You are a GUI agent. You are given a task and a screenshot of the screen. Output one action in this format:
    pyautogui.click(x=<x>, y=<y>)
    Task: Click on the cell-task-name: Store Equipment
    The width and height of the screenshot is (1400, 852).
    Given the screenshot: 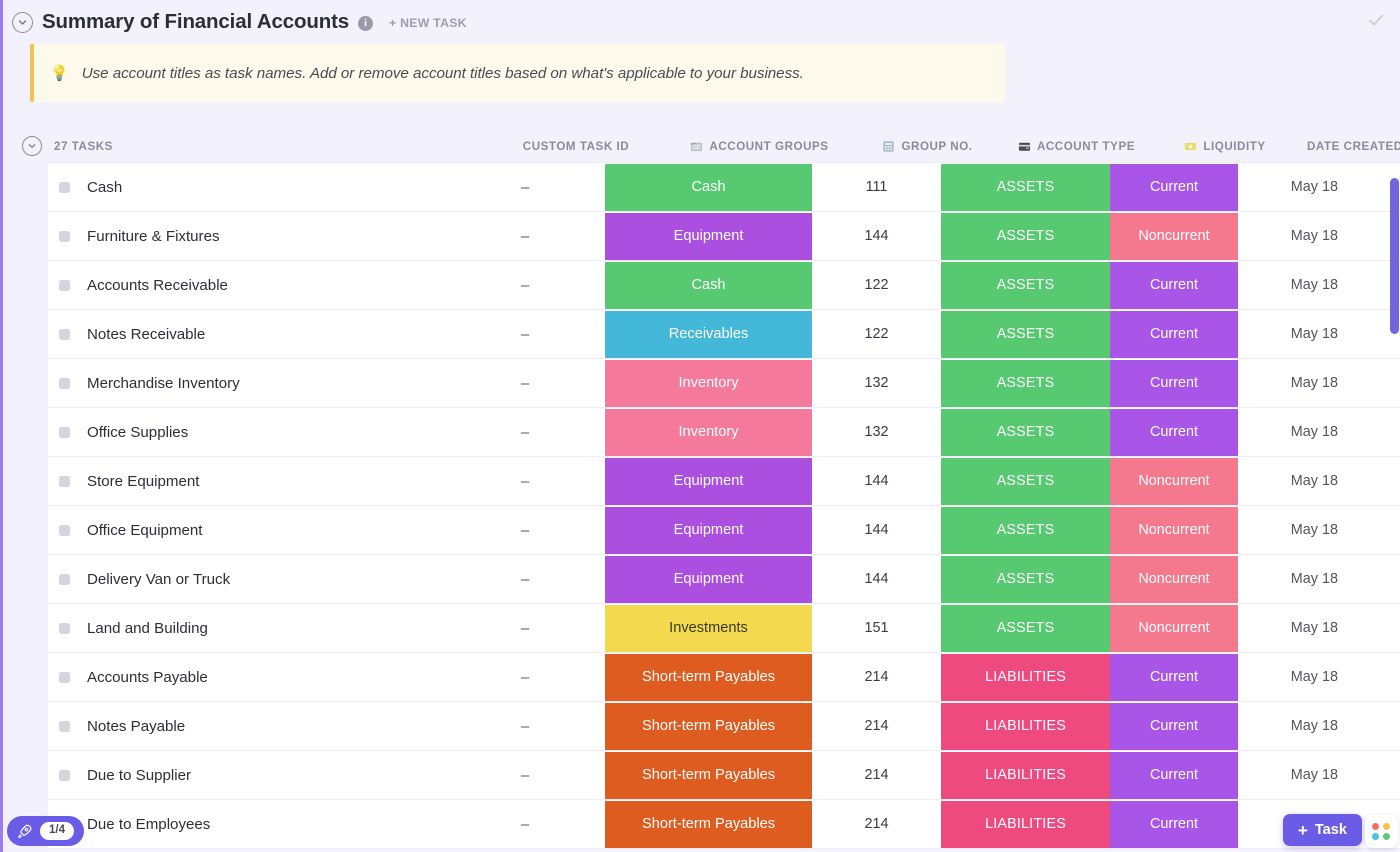 What is the action you would take?
    pyautogui.click(x=246, y=481)
    